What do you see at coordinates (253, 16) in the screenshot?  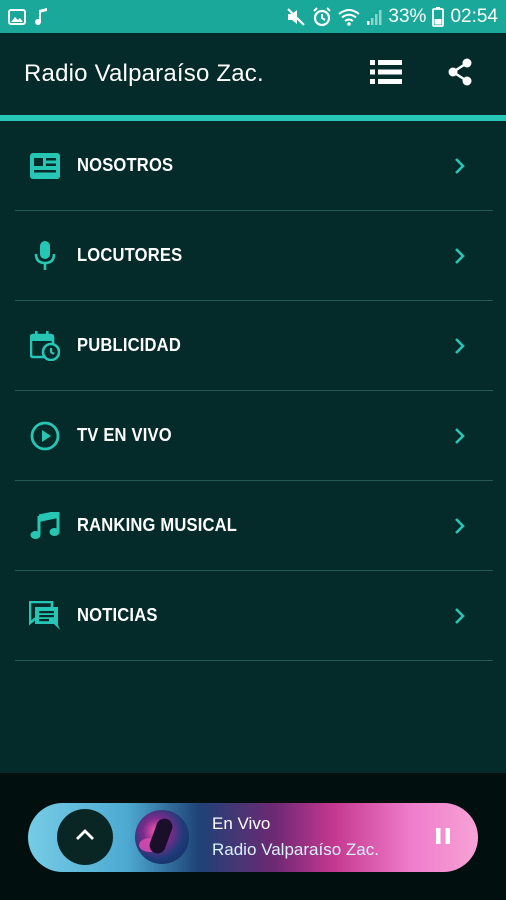 I see `status-bar: 33% 02:54` at bounding box center [253, 16].